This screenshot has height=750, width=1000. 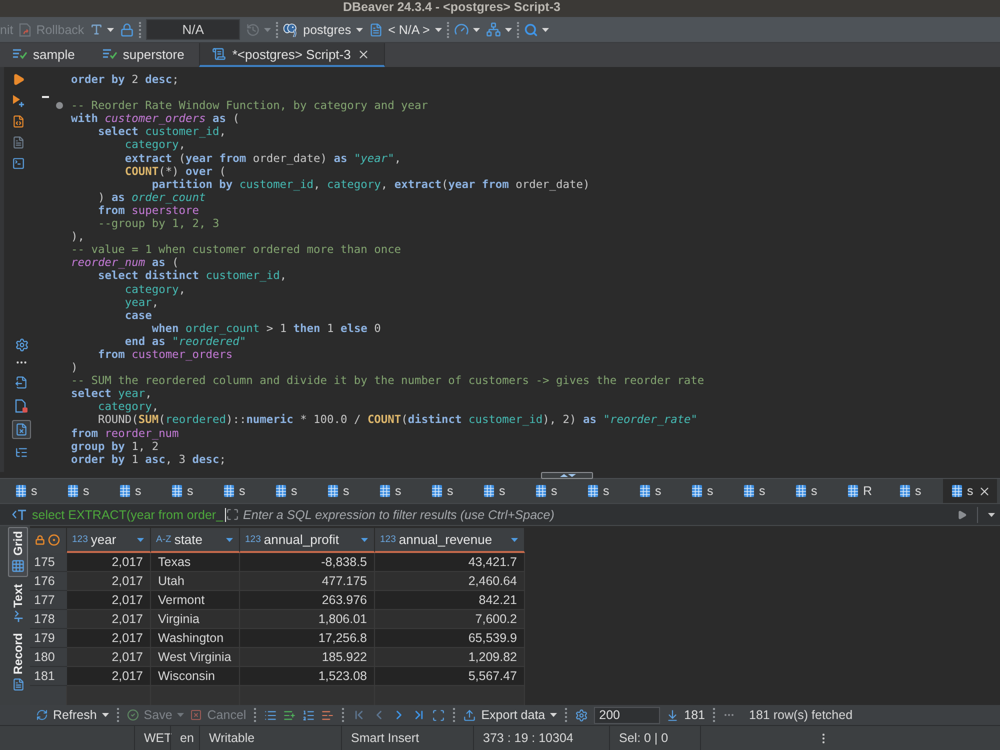 I want to click on filter-bar: select EXTRACT(year from order_ Enter a SQL expression to filter results (use Ctrl+Space), so click(x=500, y=514).